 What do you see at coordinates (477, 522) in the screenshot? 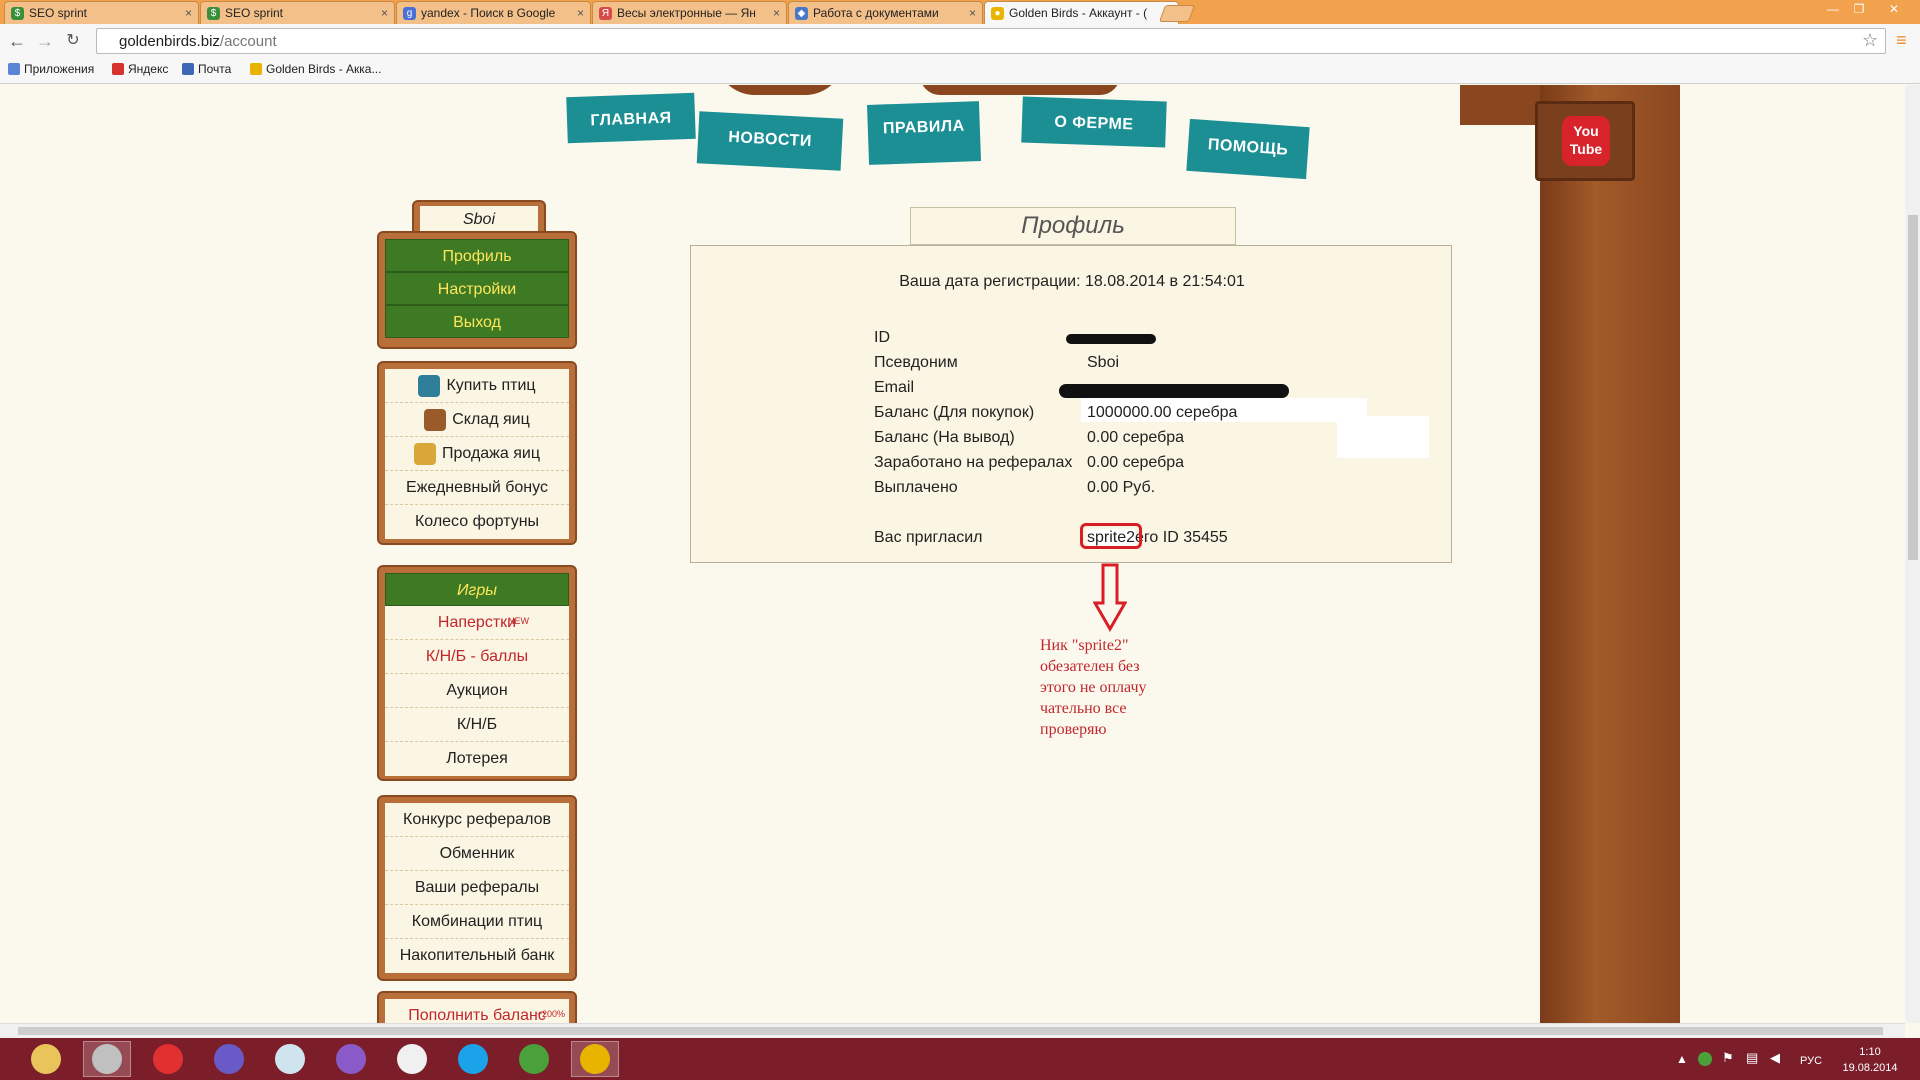
I see `fortune-wheel-link: Колесо фортуны` at bounding box center [477, 522].